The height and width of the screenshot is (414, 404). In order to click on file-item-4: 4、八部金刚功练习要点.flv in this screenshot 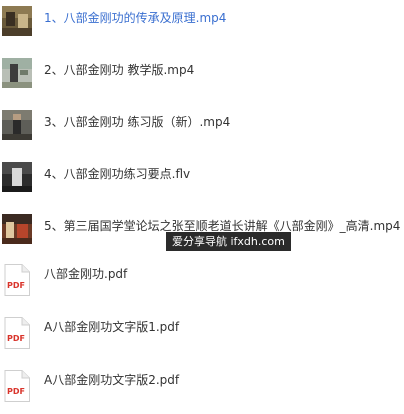, I will do `click(202, 182)`.